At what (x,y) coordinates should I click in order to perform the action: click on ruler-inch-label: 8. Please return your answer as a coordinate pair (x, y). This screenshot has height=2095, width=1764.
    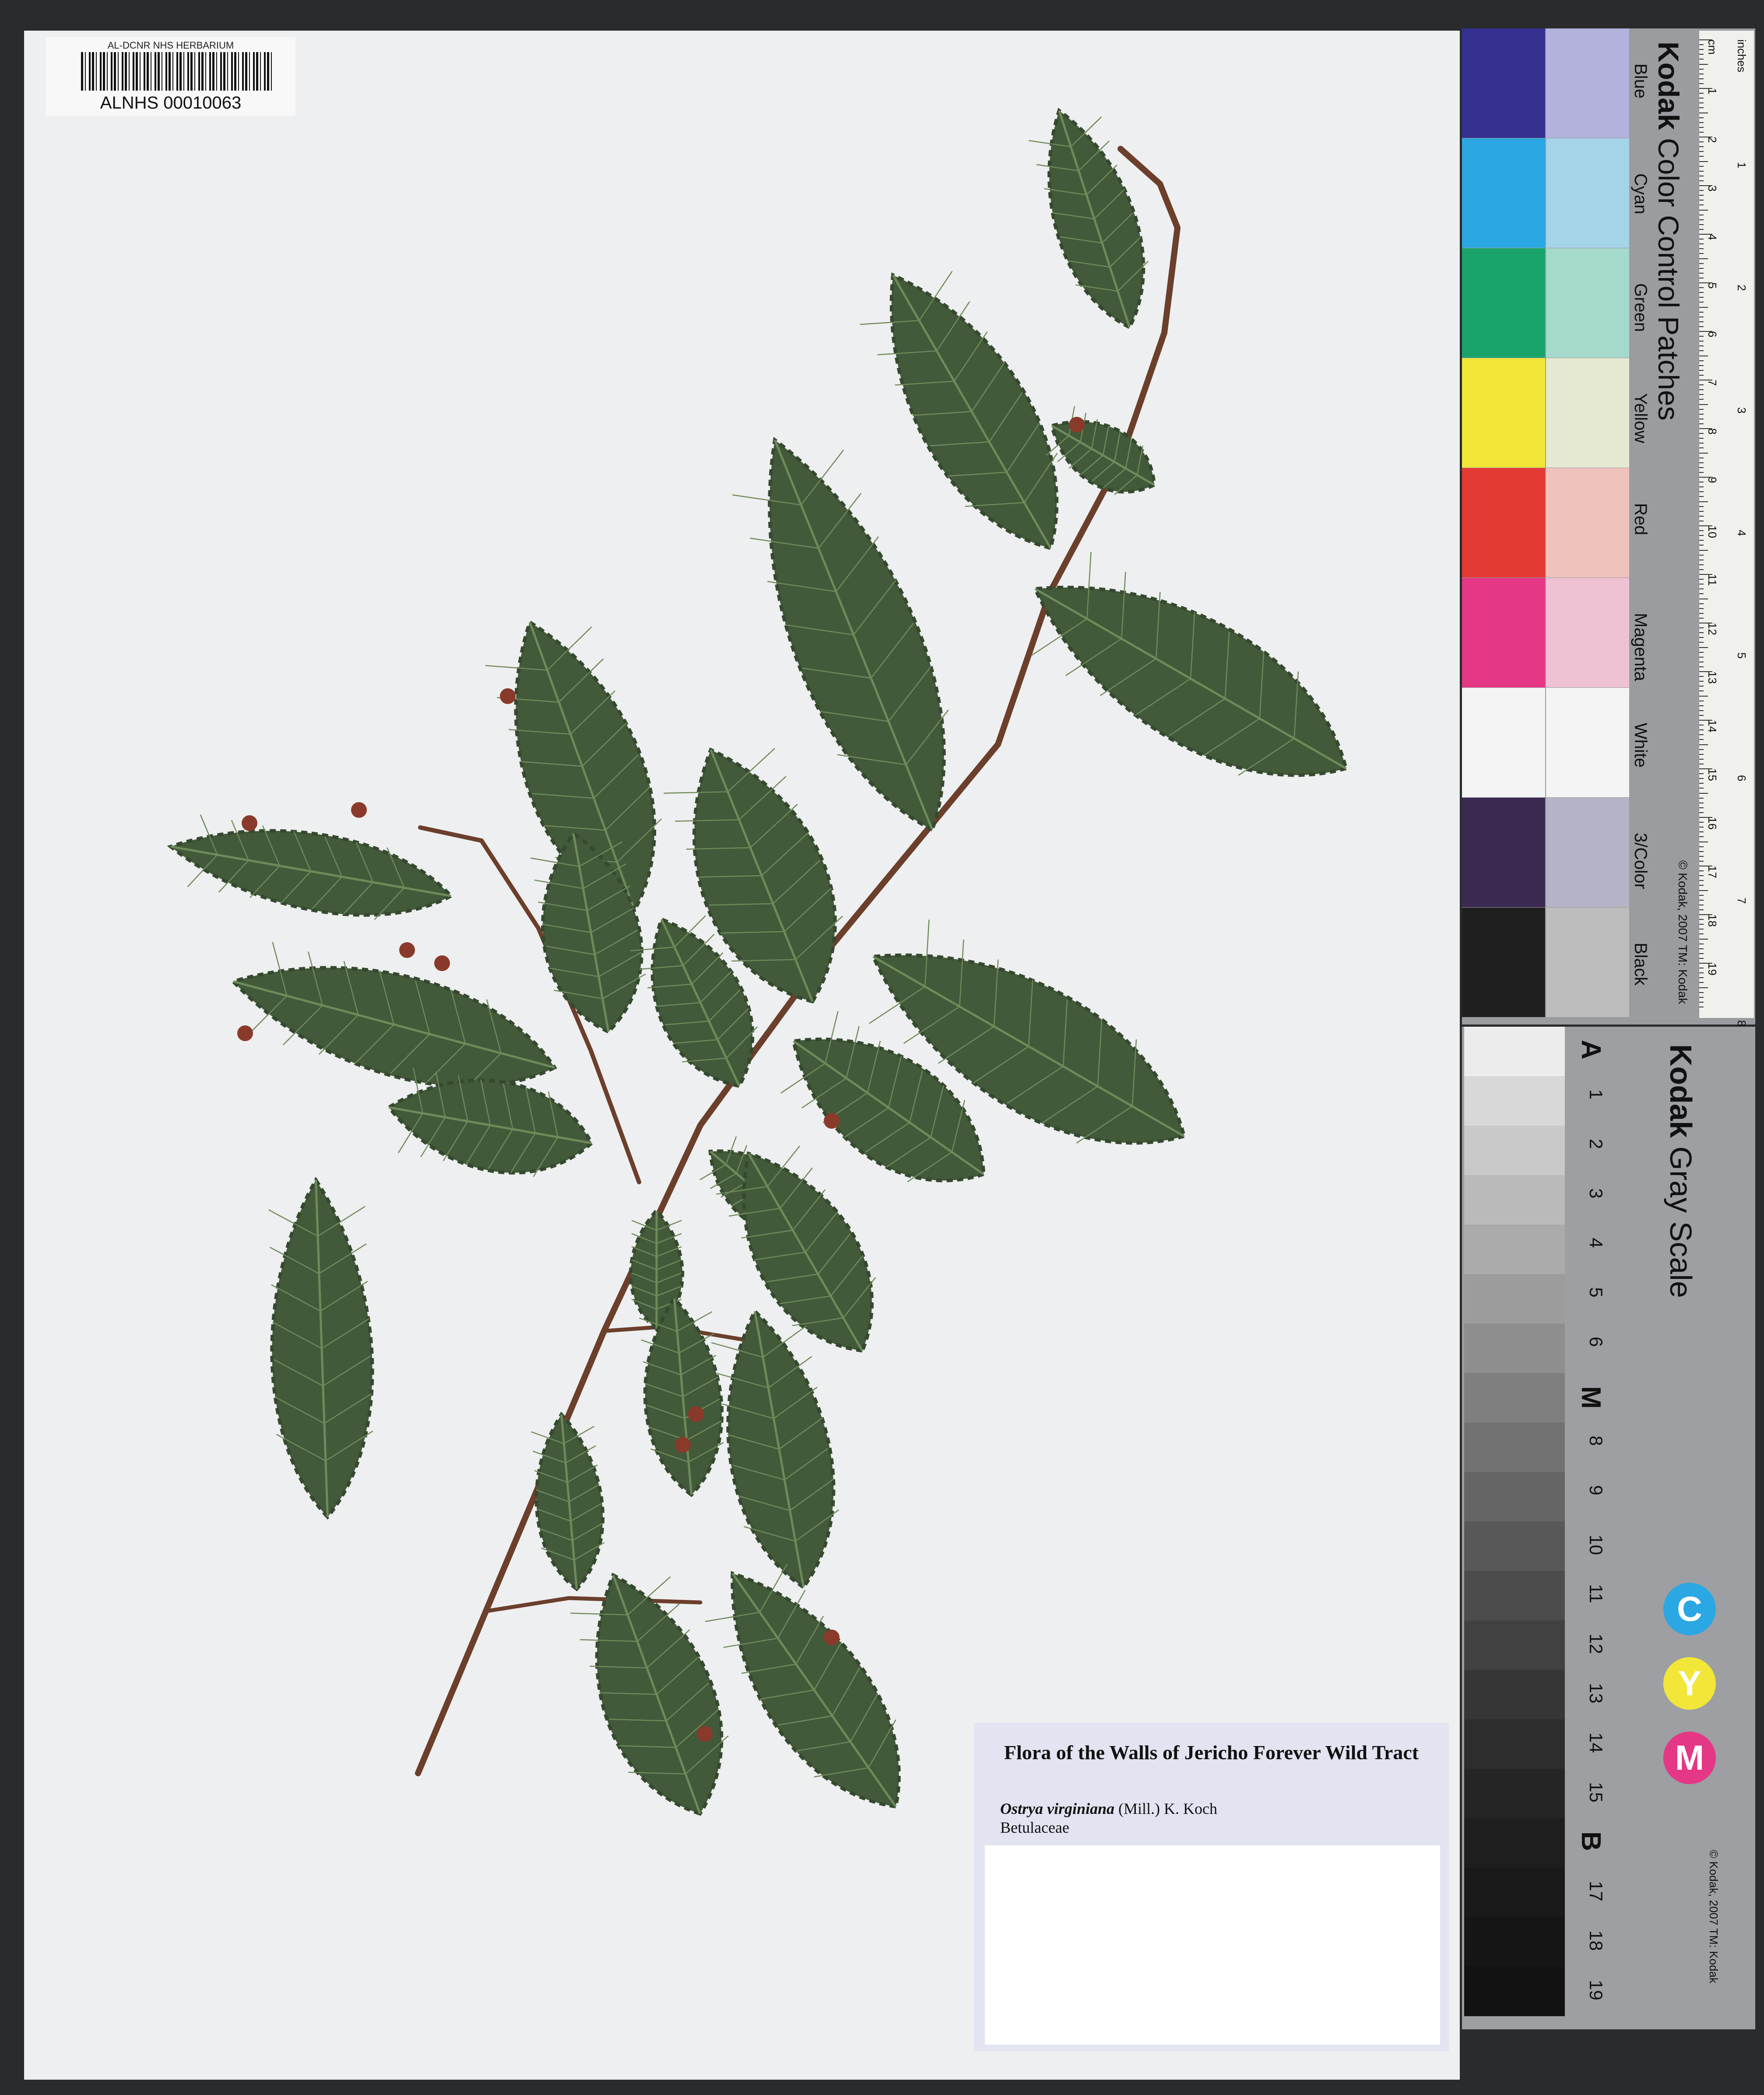
    Looking at the image, I should click on (1741, 1023).